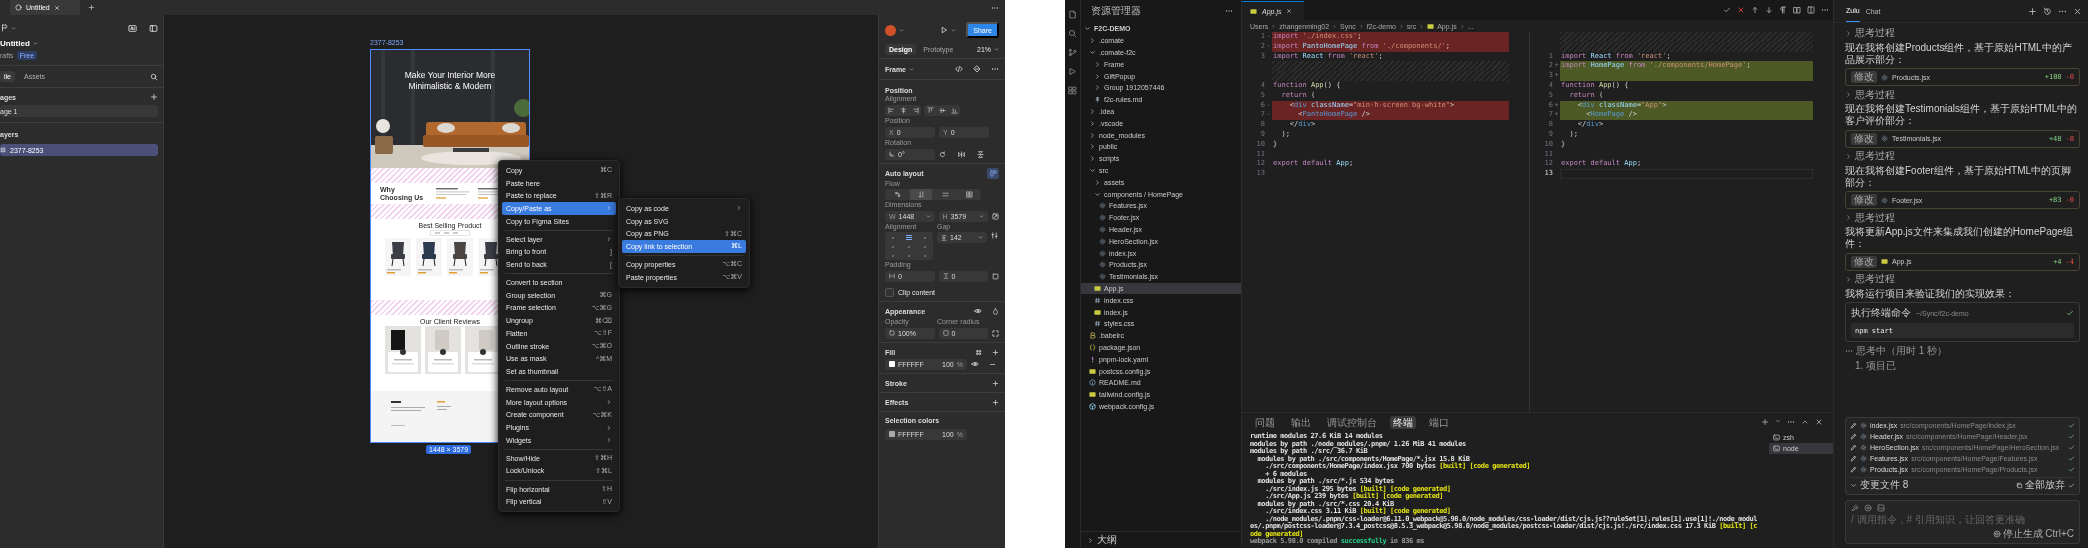  Describe the element at coordinates (1805, 422) in the screenshot. I see `chevron-up-icon` at that location.